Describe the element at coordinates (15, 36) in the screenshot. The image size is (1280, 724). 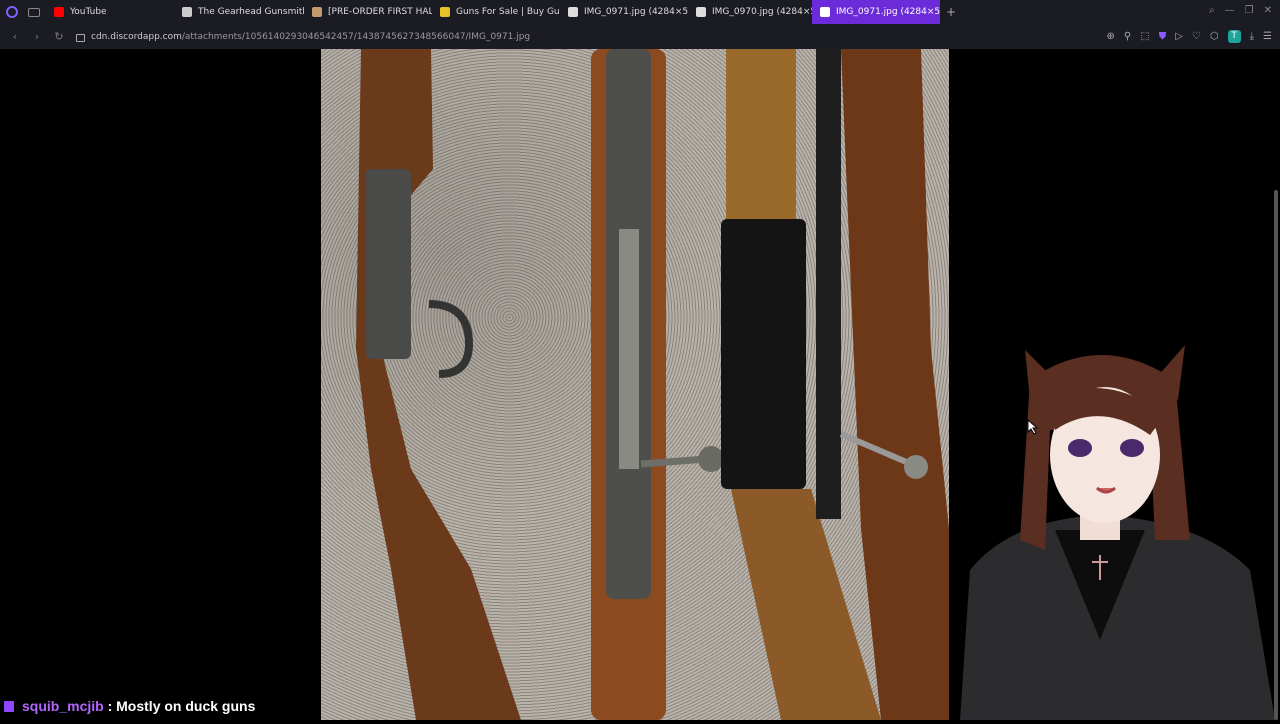
I see `back-icon: ‹` at that location.